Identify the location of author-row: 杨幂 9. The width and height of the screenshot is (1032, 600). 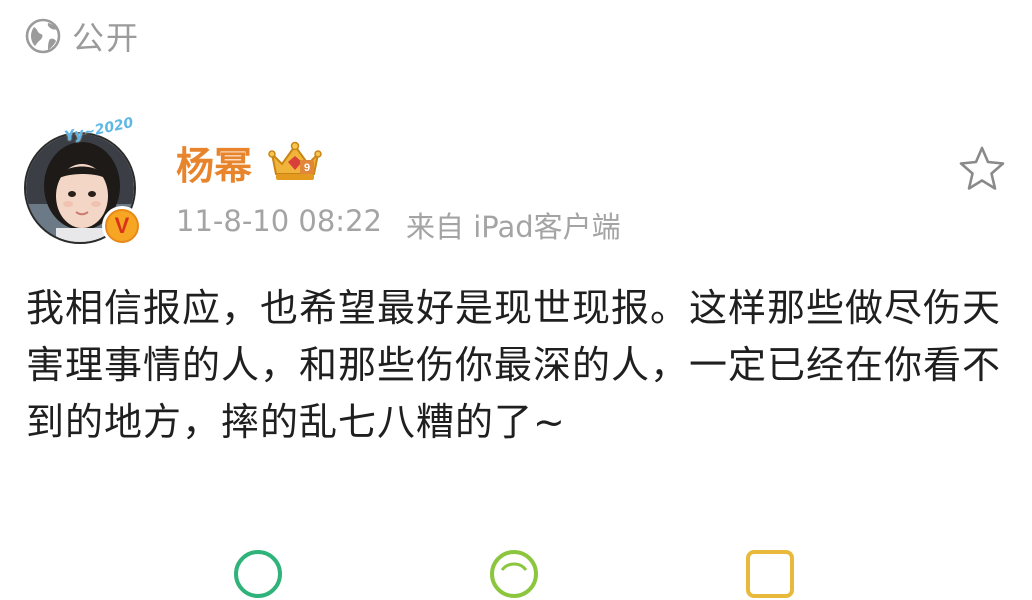
(250, 162).